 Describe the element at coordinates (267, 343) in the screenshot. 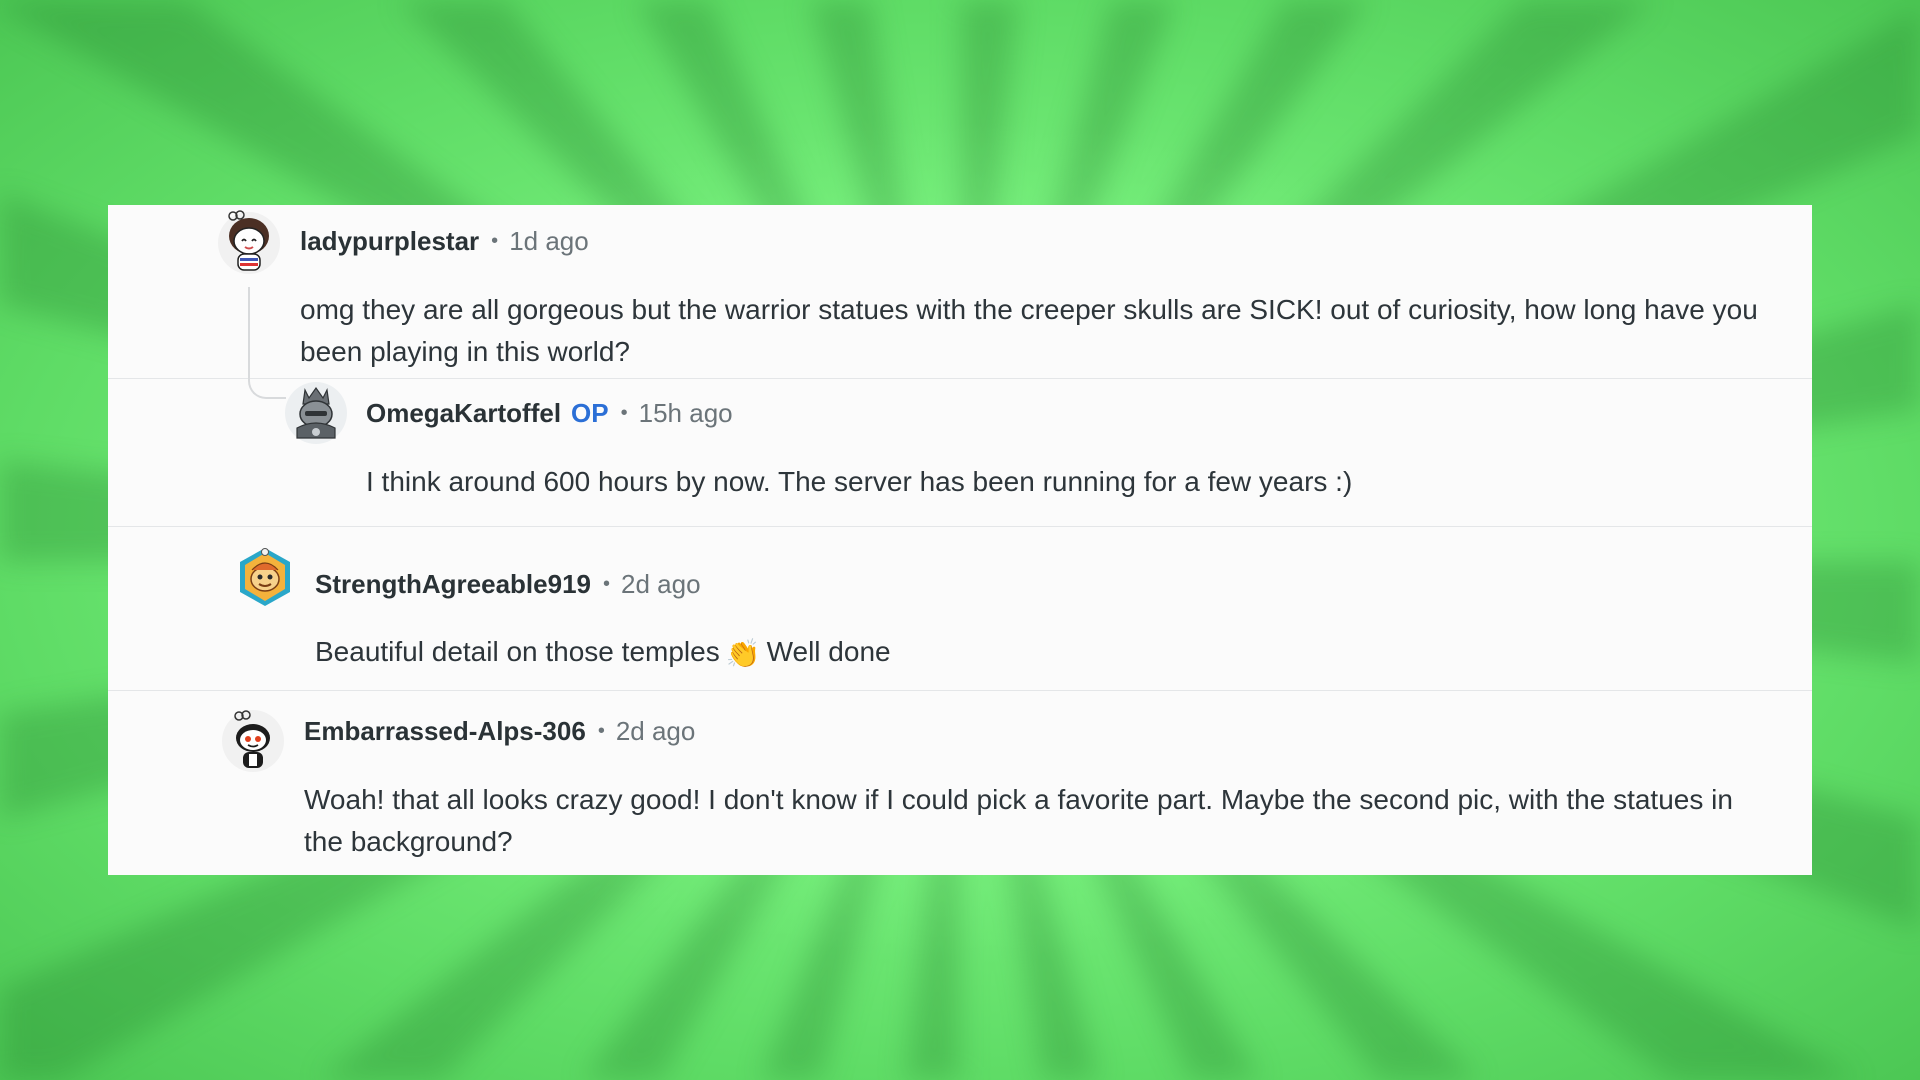

I see `reply-thread-line` at that location.